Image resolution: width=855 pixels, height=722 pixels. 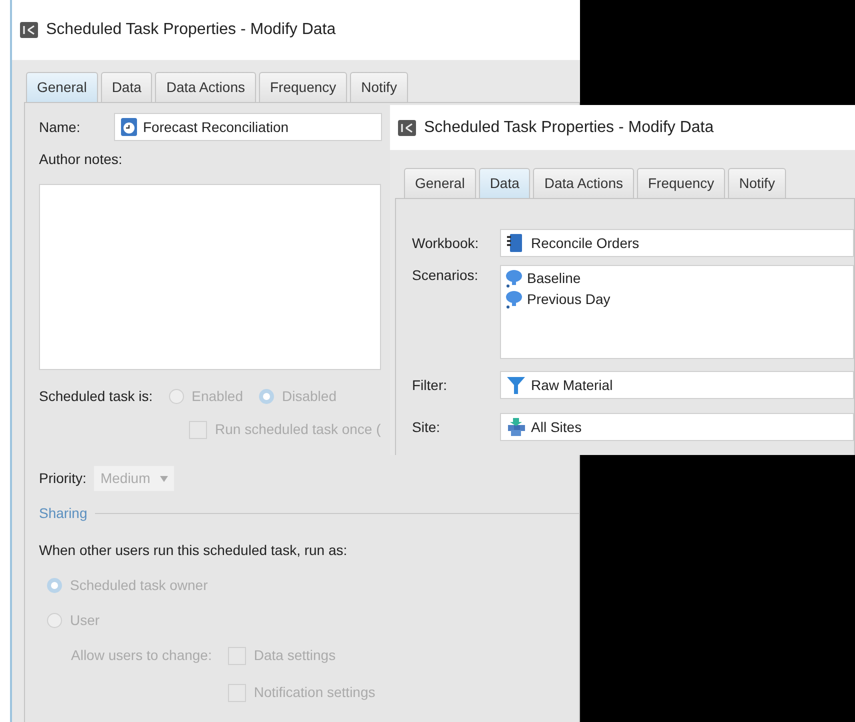 I want to click on checkbox-label: Data settings, so click(x=295, y=655).